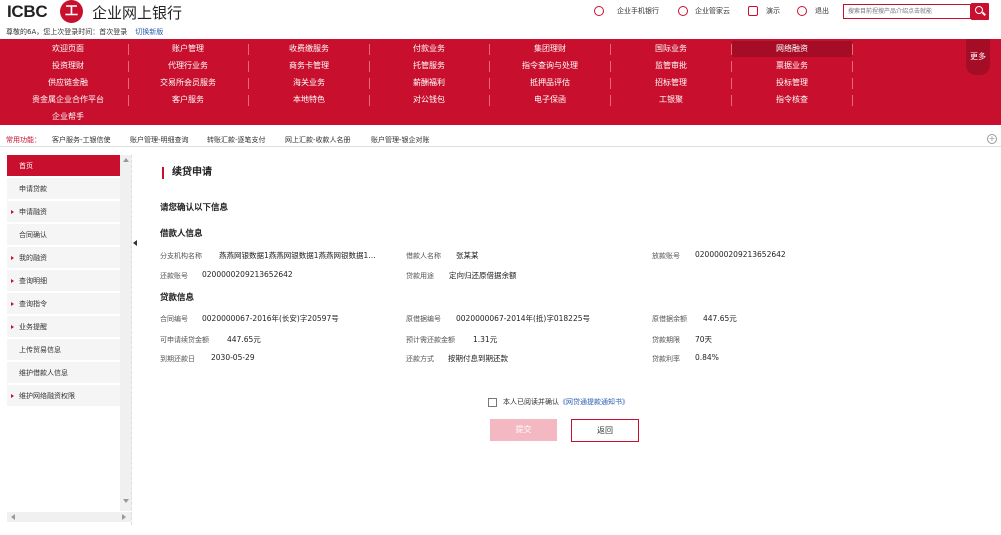 This screenshot has width=1001, height=535. I want to click on repay-method-value: 按期付息到期还款, so click(478, 358).